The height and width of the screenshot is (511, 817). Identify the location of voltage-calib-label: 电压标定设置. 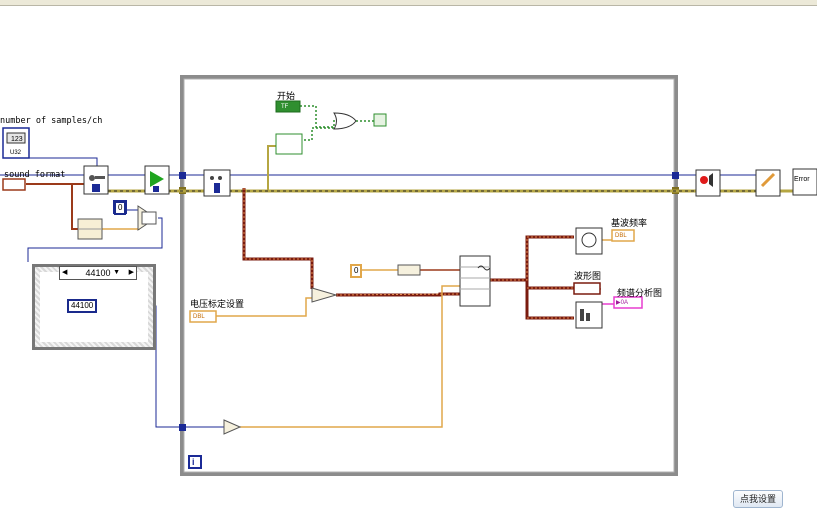
(217, 304).